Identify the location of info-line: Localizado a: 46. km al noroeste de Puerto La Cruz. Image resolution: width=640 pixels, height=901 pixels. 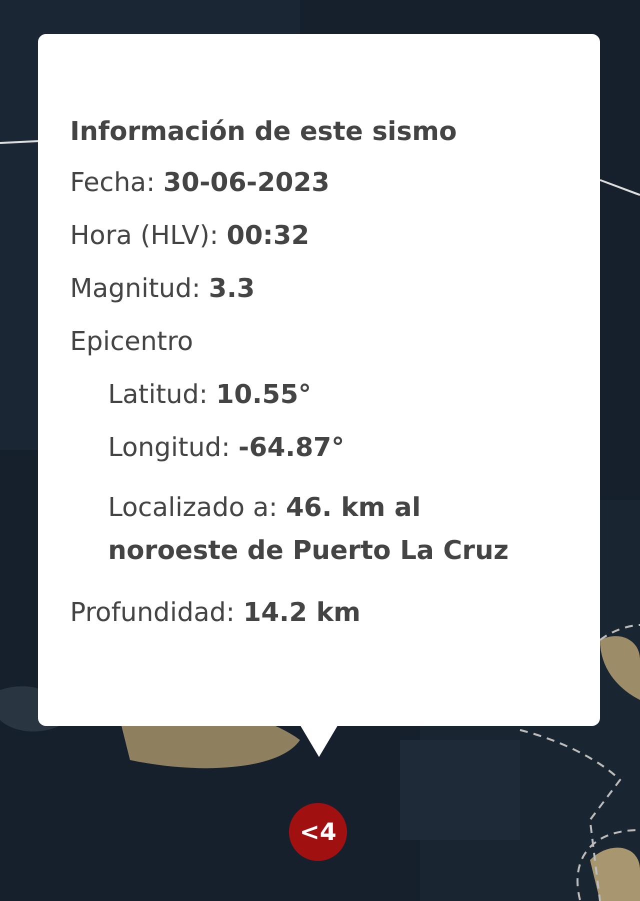
(309, 530).